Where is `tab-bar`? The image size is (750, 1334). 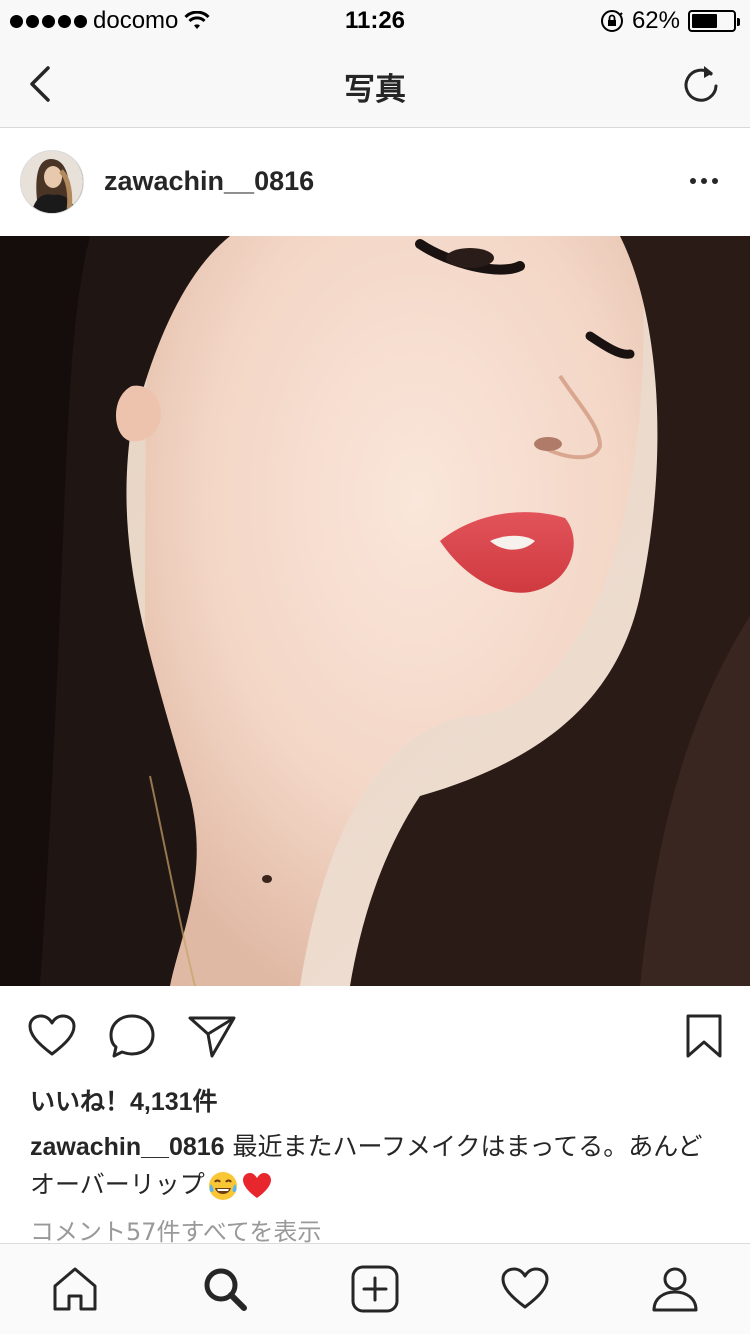 tab-bar is located at coordinates (375, 1288).